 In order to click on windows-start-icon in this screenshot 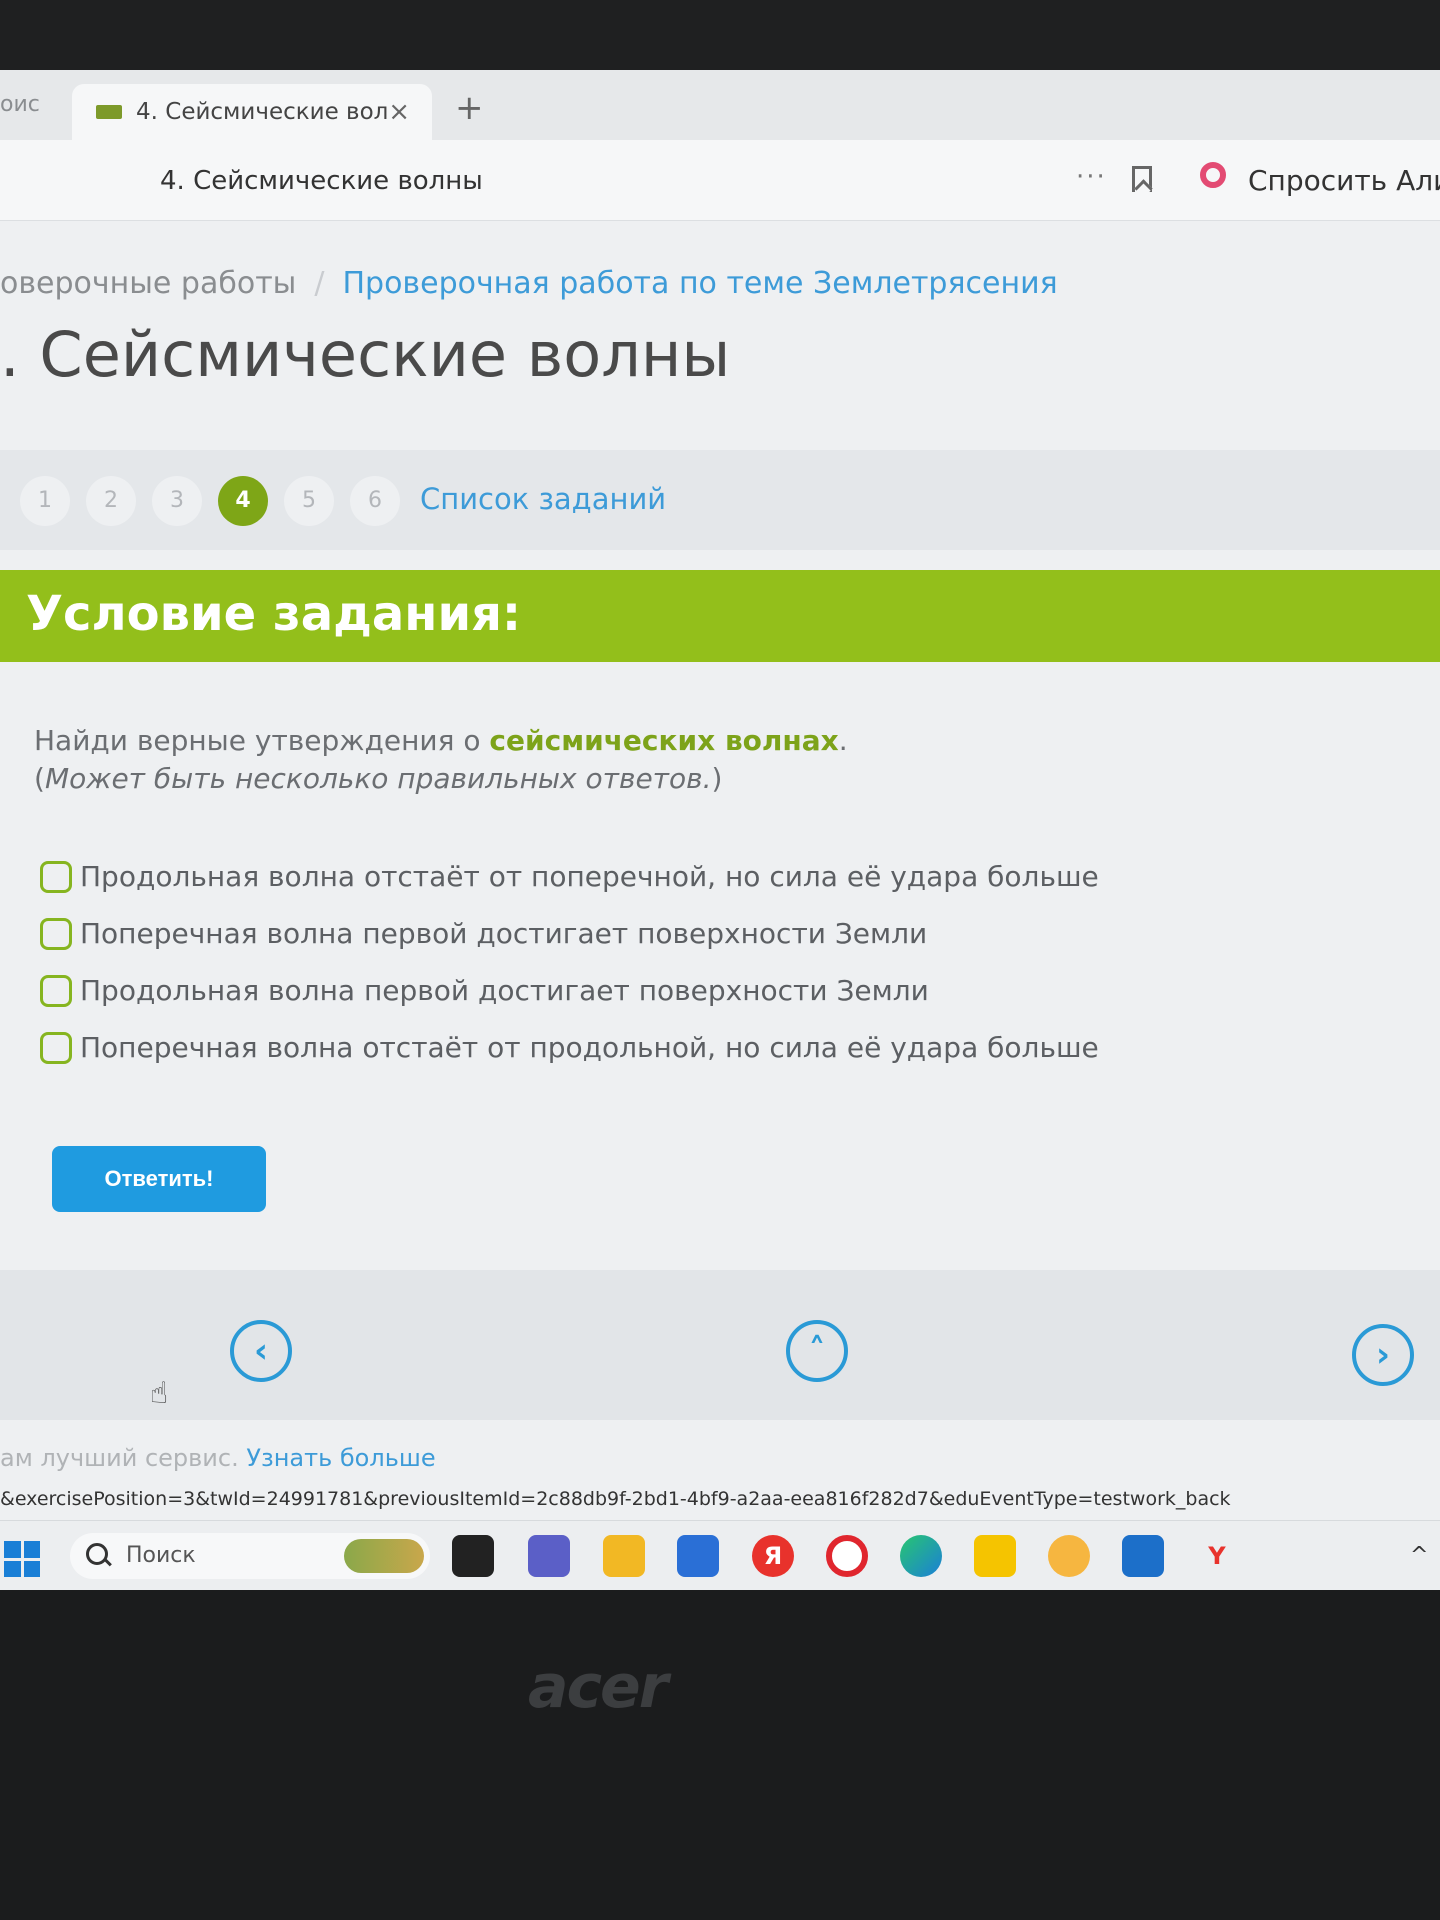, I will do `click(22, 1559)`.